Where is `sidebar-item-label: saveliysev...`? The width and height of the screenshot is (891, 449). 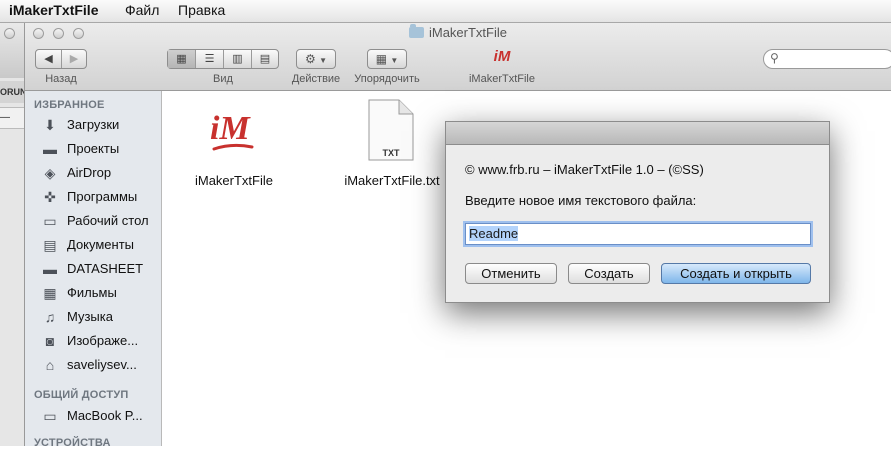 sidebar-item-label: saveliysev... is located at coordinates (102, 364).